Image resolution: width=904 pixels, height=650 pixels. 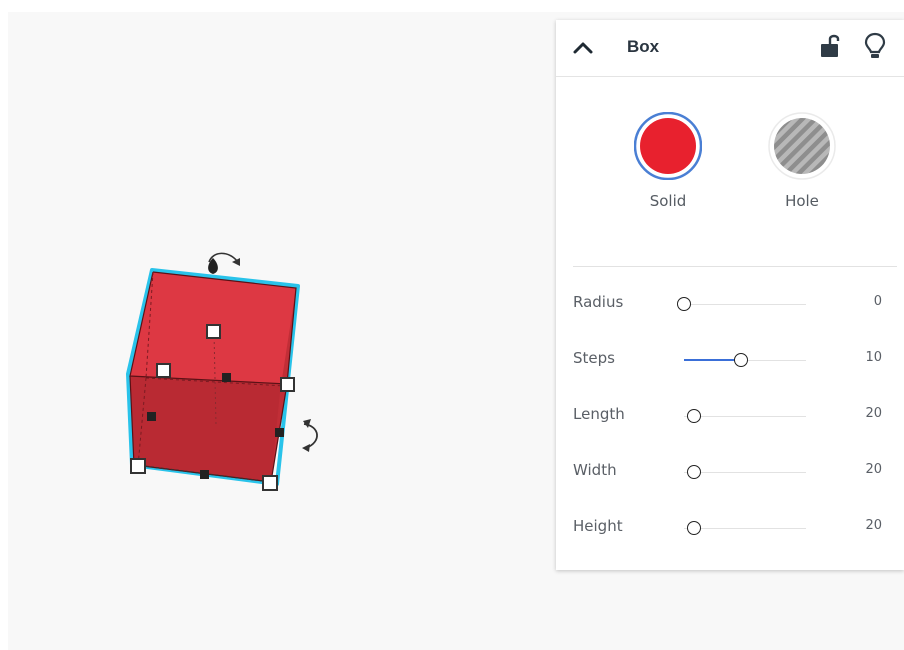 What do you see at coordinates (310, 435) in the screenshot?
I see `rotate-handle-side` at bounding box center [310, 435].